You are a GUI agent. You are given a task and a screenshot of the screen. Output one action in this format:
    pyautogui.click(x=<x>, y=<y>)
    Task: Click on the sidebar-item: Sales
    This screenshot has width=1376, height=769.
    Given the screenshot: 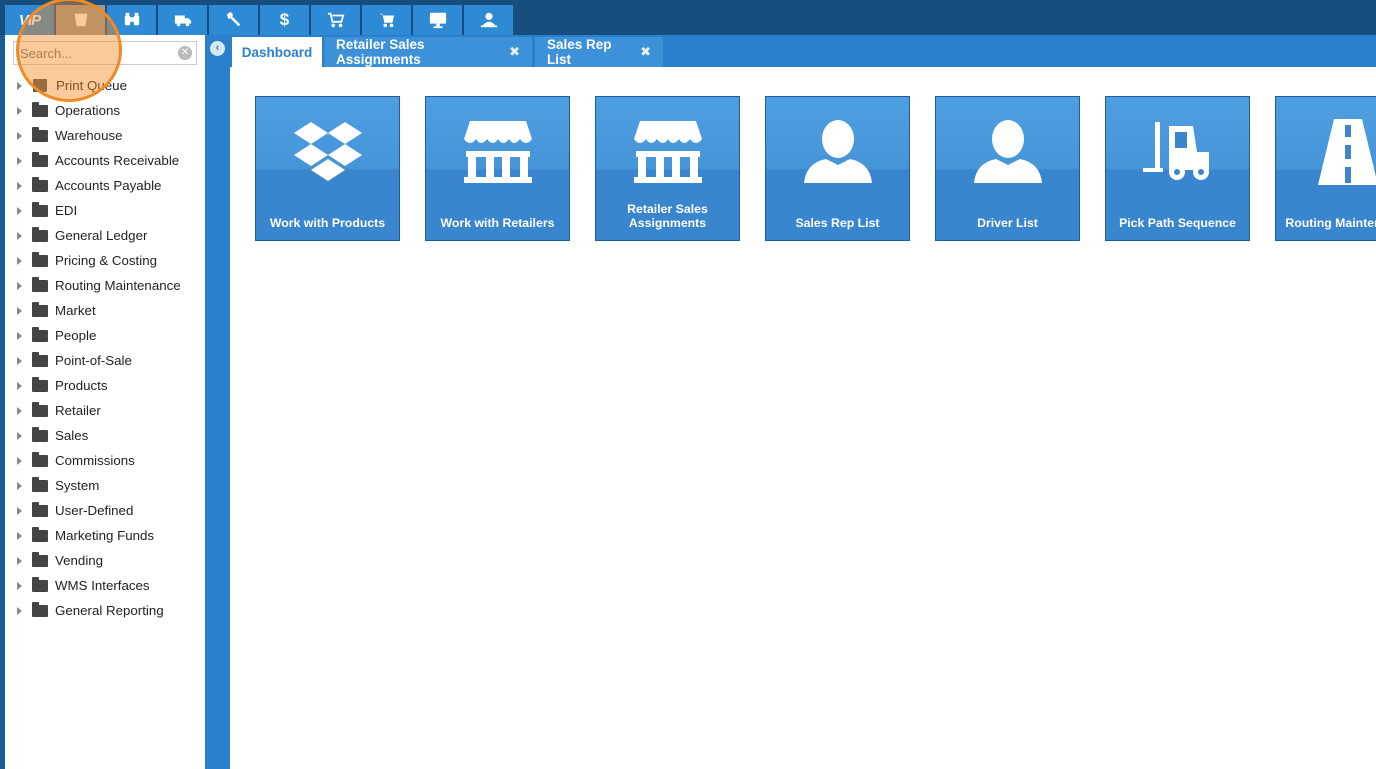 What is the action you would take?
    pyautogui.click(x=105, y=435)
    